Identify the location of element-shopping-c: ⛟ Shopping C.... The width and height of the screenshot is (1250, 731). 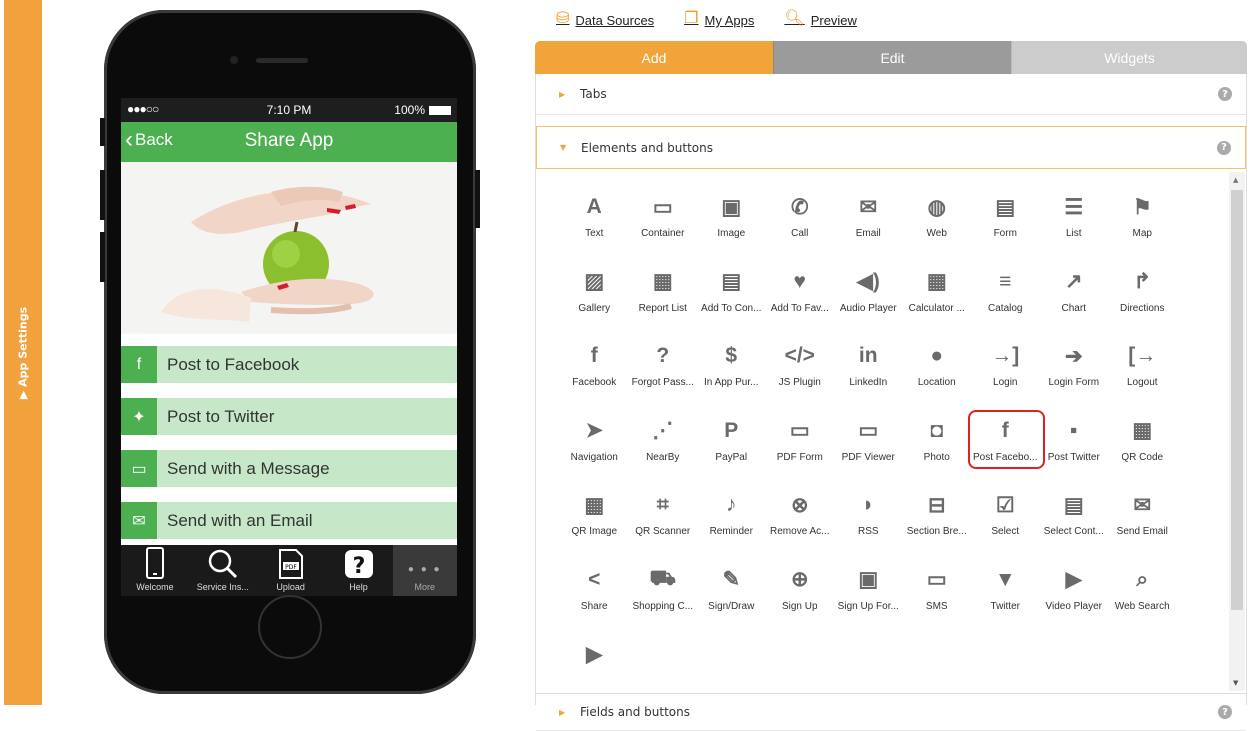
(663, 600).